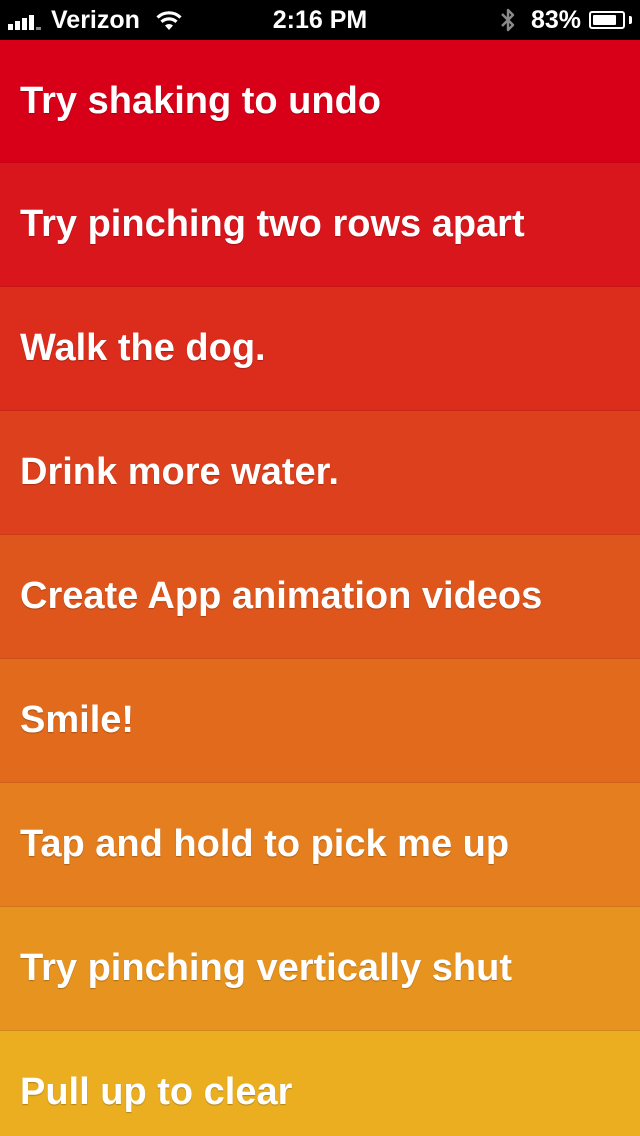 The image size is (640, 1136). I want to click on todo-item-label: Pull up to clear, so click(156, 1092).